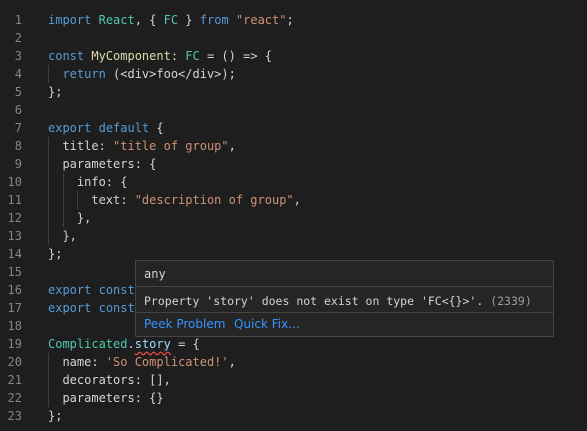  I want to click on error-code: (2339), so click(511, 301).